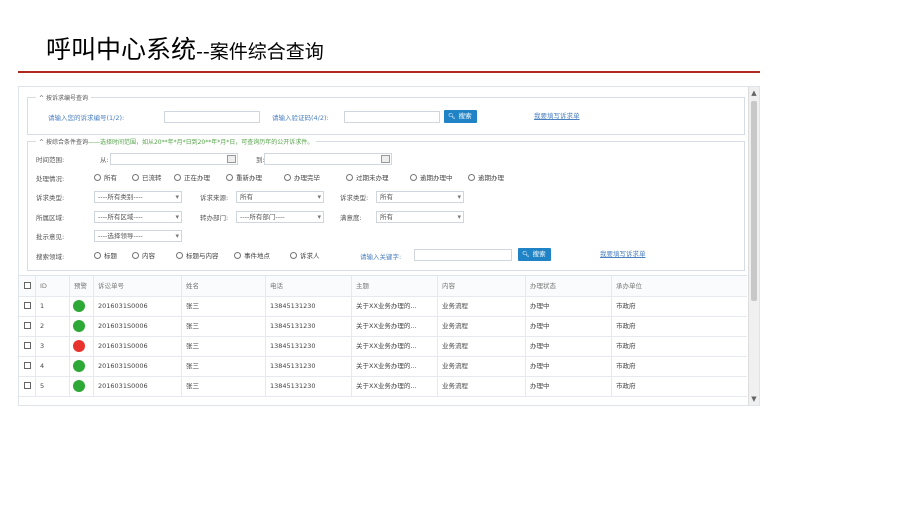  What do you see at coordinates (27, 285) in the screenshot?
I see `select-all-checkbox` at bounding box center [27, 285].